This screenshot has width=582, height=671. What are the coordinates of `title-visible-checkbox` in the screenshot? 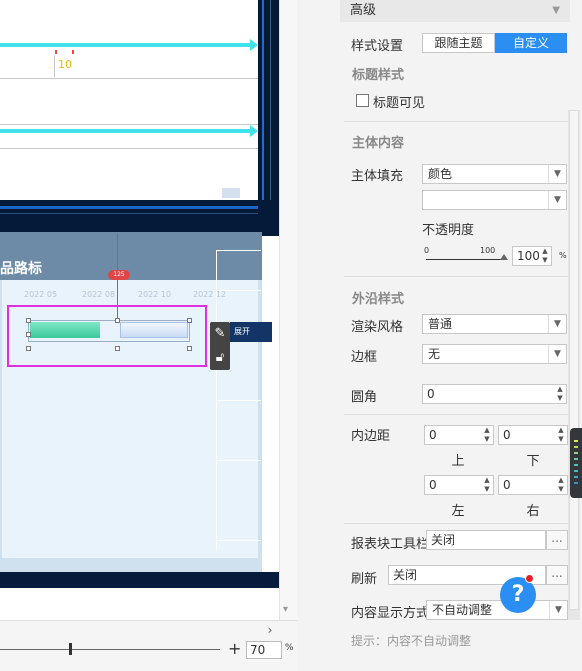 It's located at (362, 100).